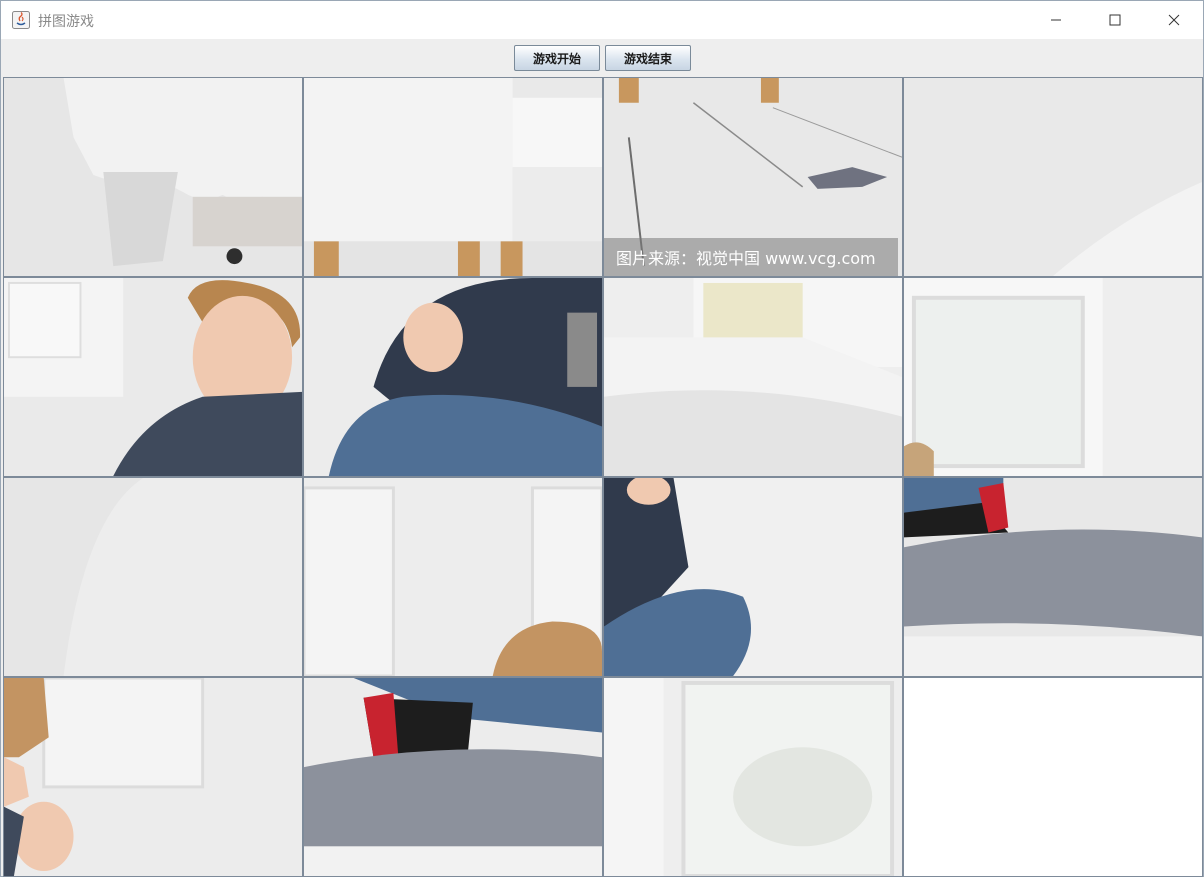 This screenshot has width=1204, height=877. I want to click on minimize-button, so click(1056, 20).